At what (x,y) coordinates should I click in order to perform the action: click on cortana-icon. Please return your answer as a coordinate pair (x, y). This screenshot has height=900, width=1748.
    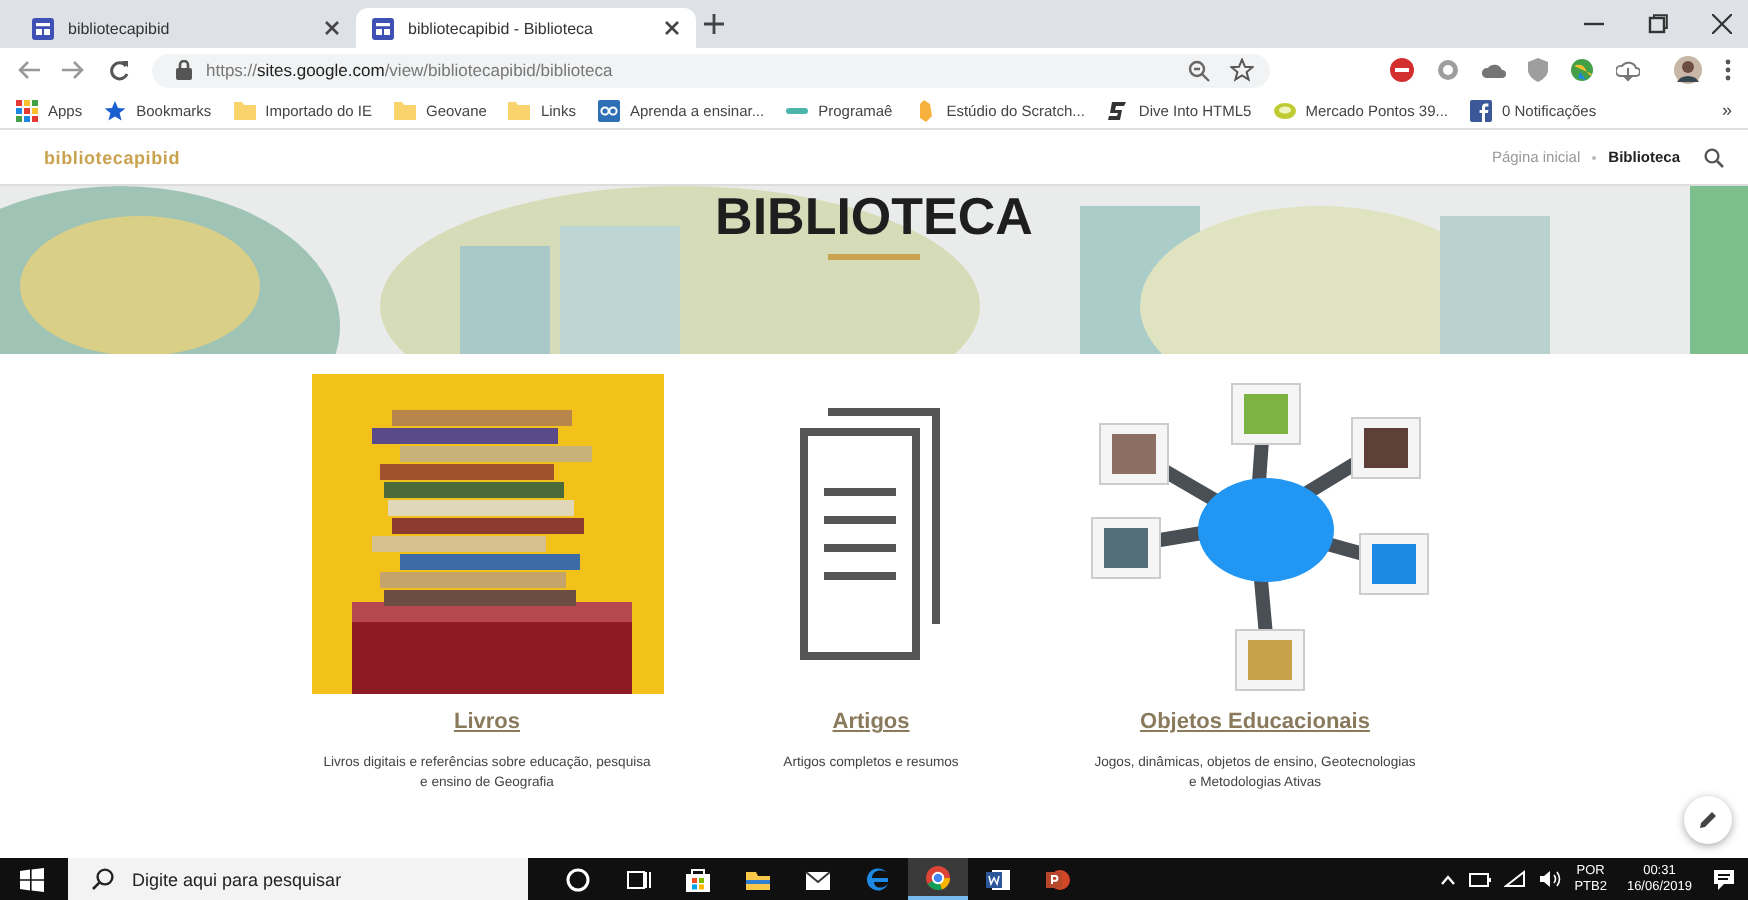
    Looking at the image, I should click on (578, 879).